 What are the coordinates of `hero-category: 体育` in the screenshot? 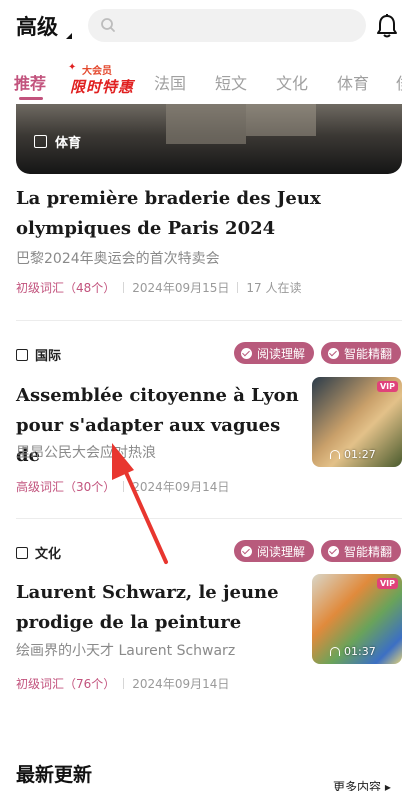 It's located at (57, 141).